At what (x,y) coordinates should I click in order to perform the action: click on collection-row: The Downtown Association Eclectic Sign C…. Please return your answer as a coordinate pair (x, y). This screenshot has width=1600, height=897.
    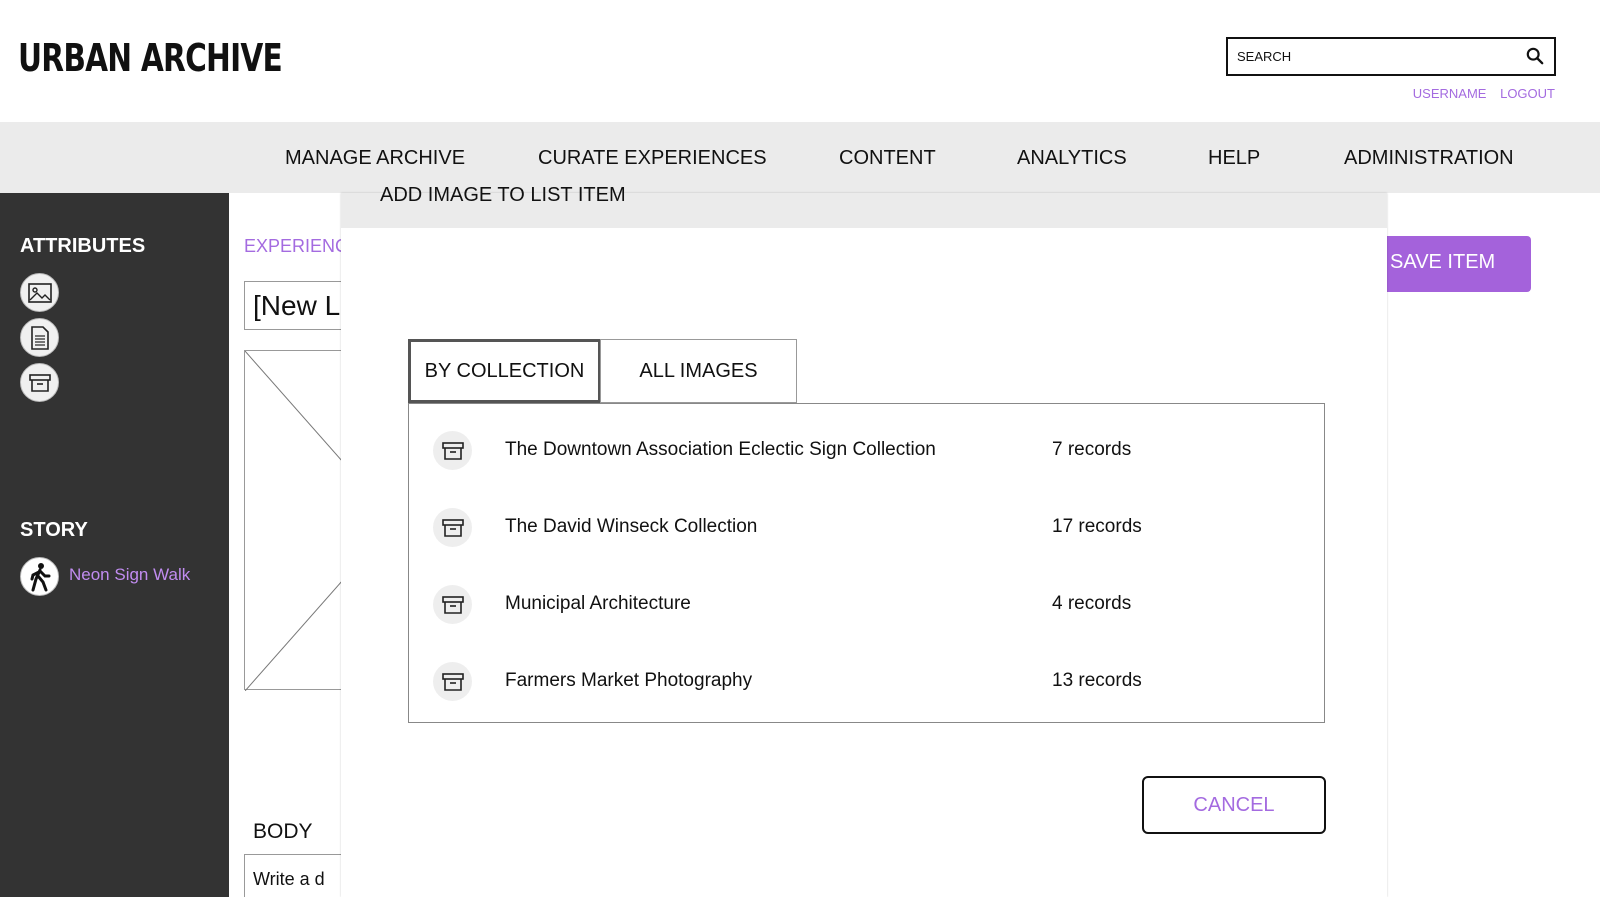
    Looking at the image, I should click on (866, 452).